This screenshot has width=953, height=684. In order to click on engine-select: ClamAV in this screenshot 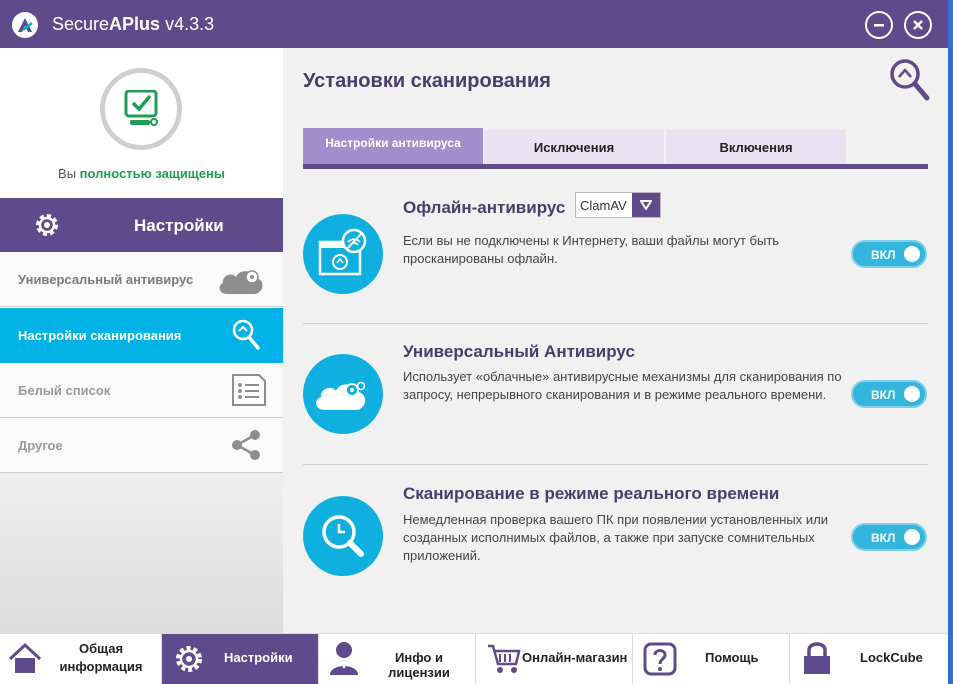, I will do `click(618, 205)`.